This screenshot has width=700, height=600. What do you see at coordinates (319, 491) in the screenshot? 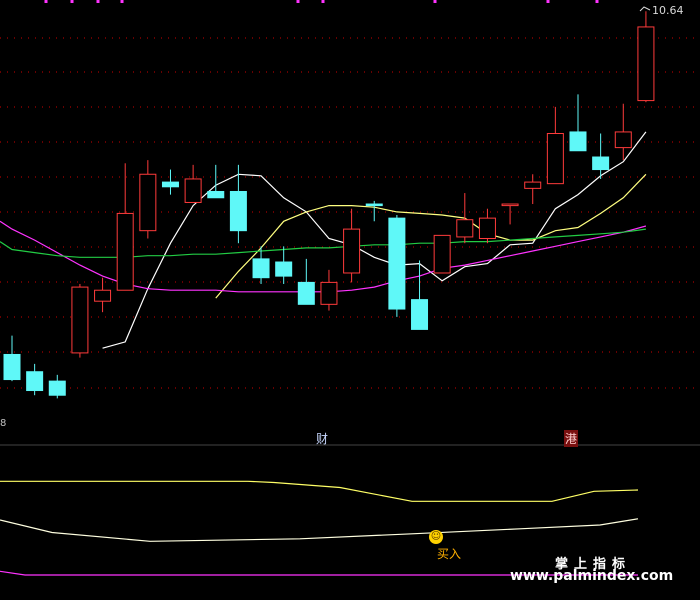
I see `ind_yellow-line` at bounding box center [319, 491].